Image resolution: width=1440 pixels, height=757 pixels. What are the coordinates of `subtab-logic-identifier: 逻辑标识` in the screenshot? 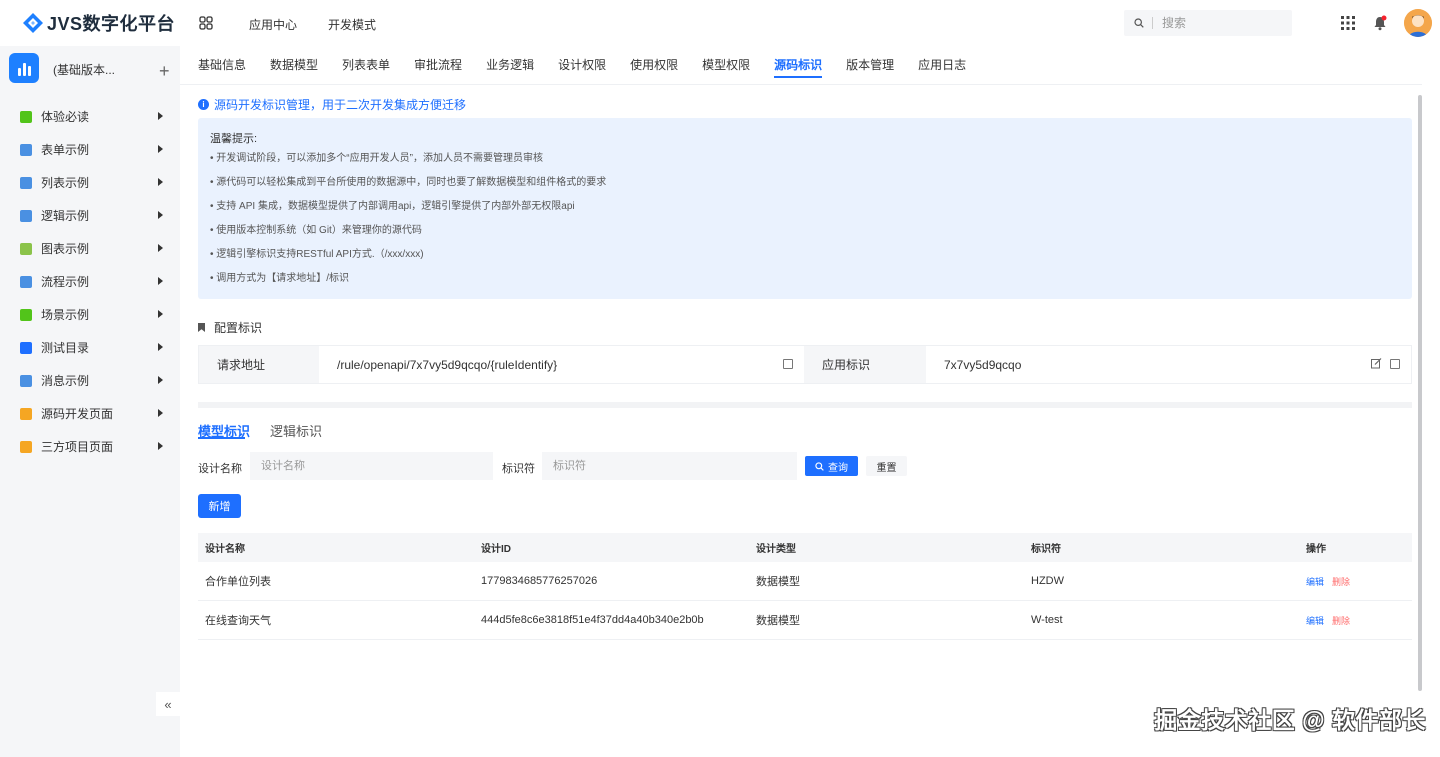 It's located at (296, 430).